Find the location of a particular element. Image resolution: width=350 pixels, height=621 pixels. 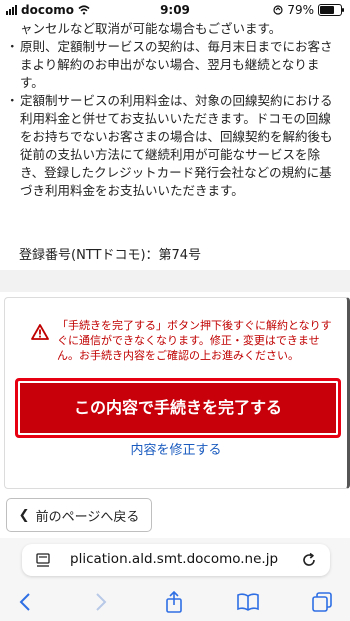

complete-procedure-button: この内容で手続きを完了する is located at coordinates (178, 408).